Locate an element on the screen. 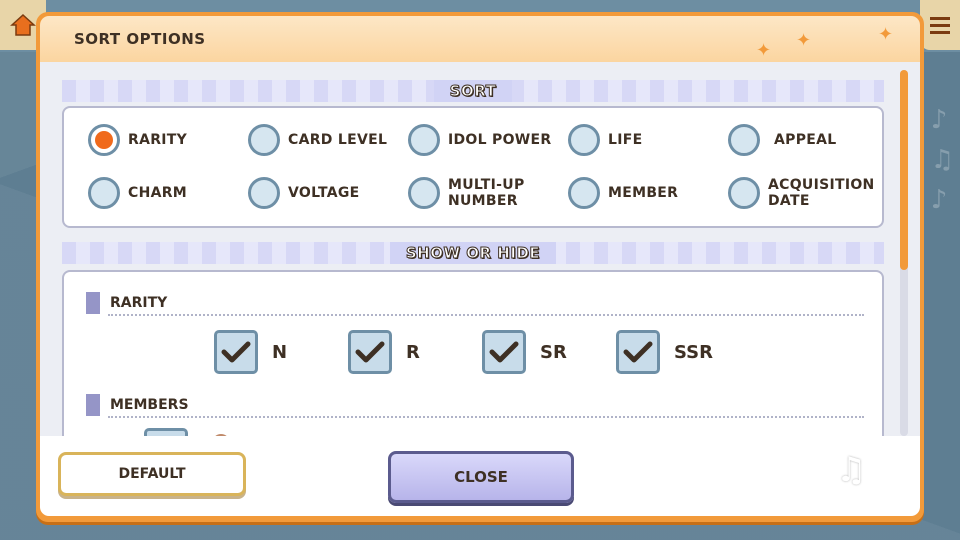  members-group-title: MEMBERS is located at coordinates (149, 405).